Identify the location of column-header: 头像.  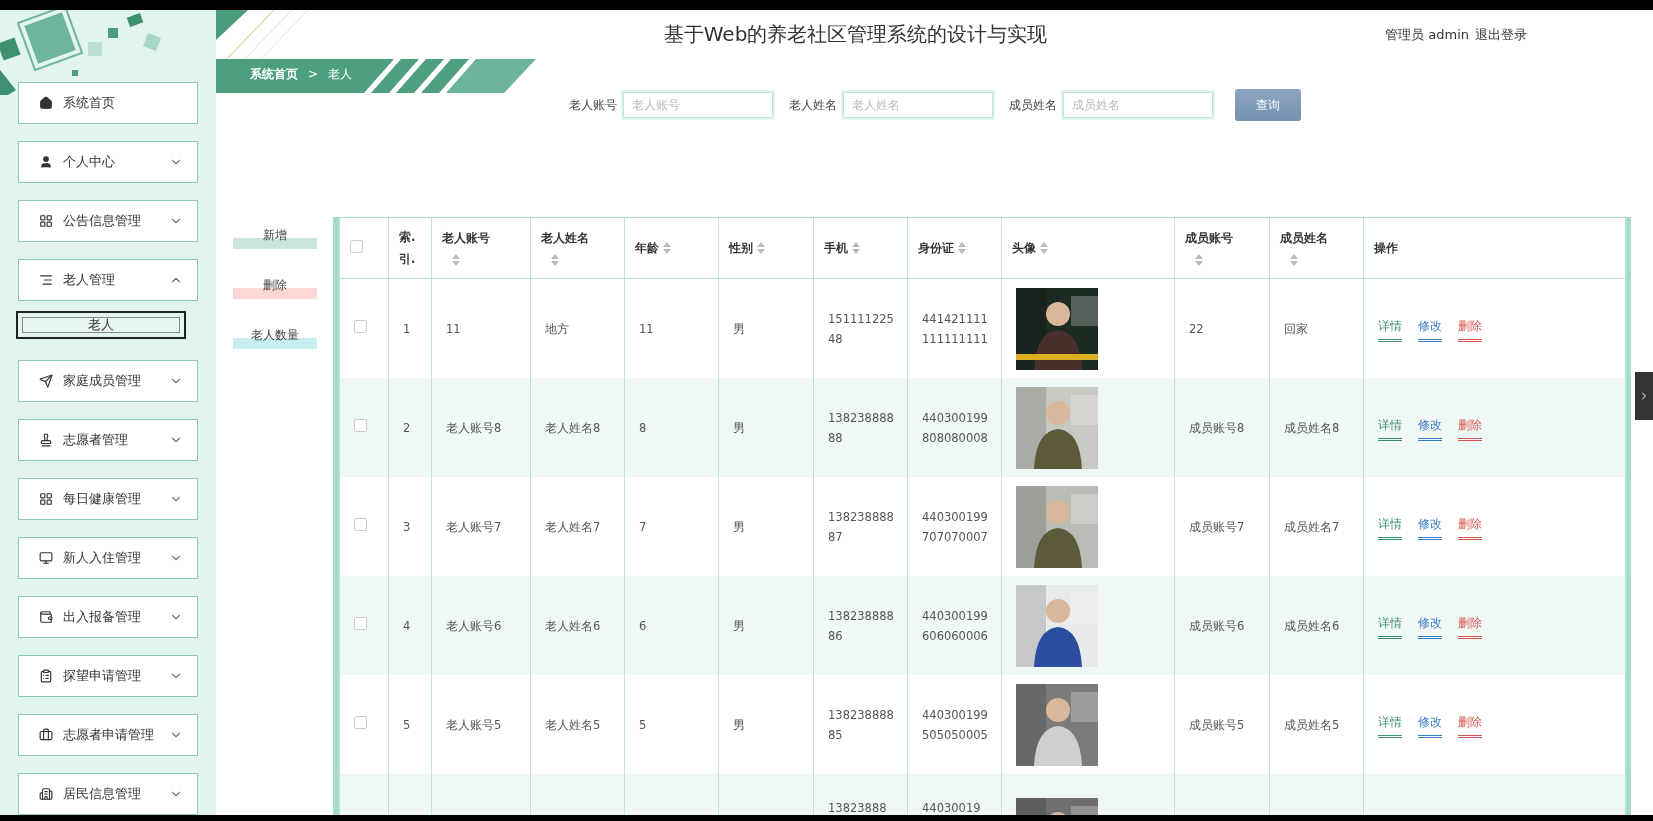
(1030, 248).